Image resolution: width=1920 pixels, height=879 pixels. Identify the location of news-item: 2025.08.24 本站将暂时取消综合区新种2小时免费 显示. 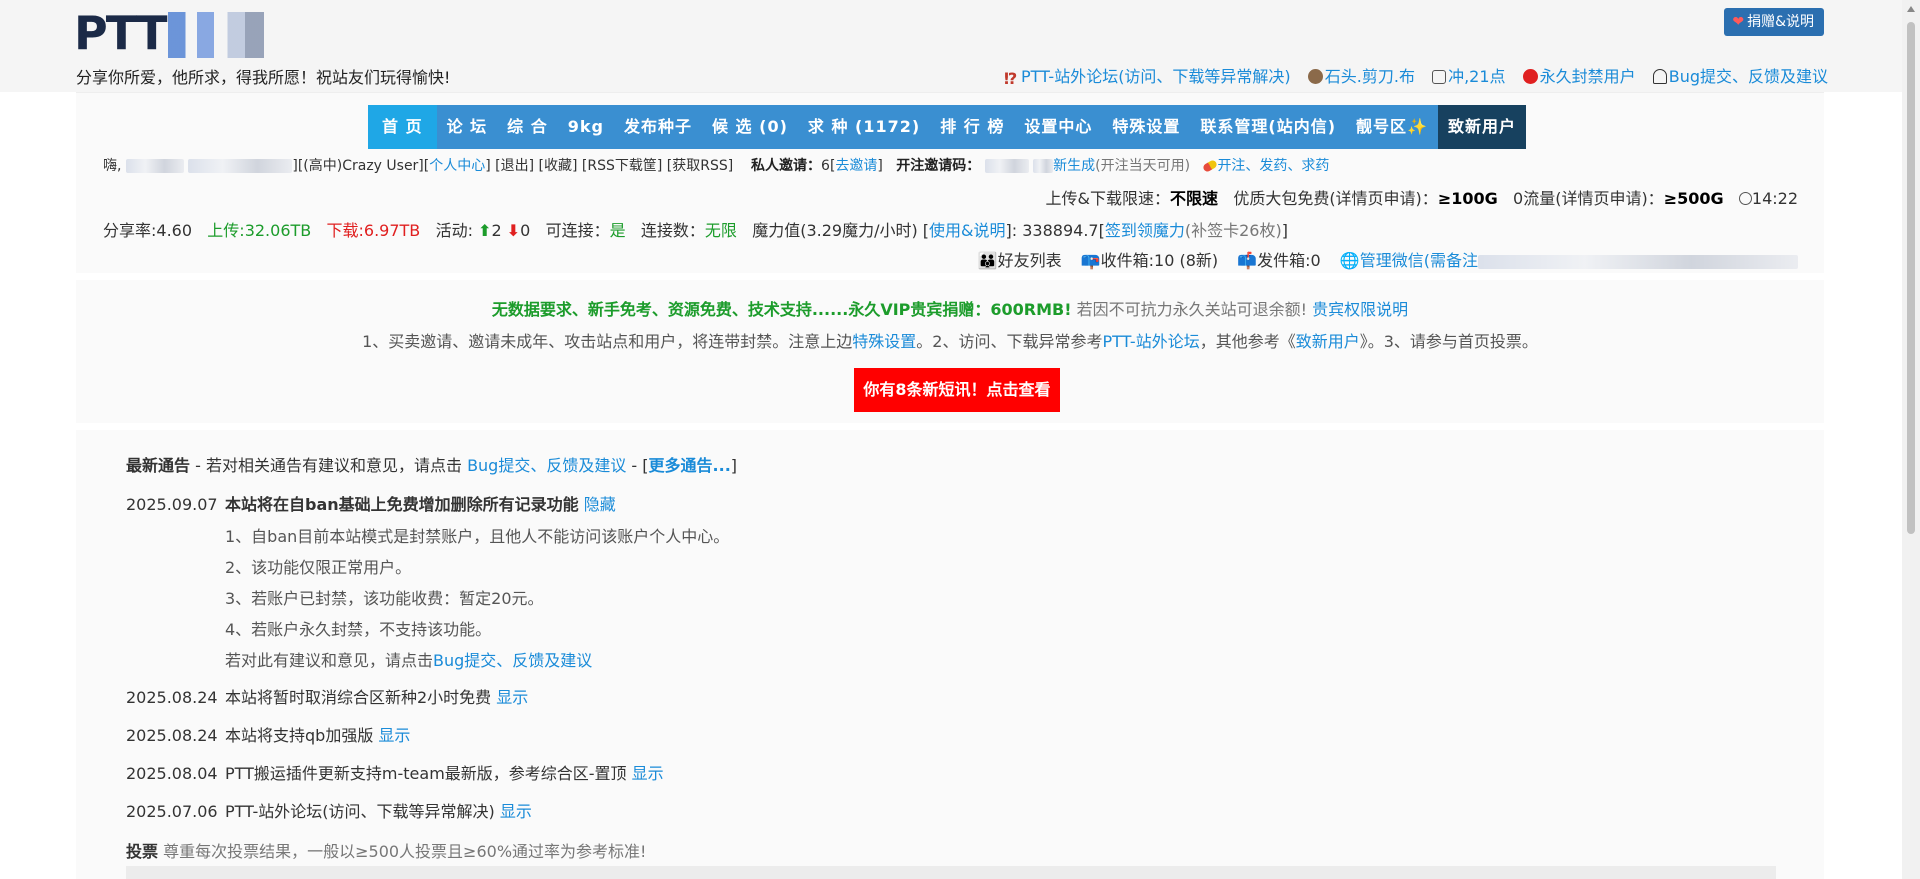
(327, 697).